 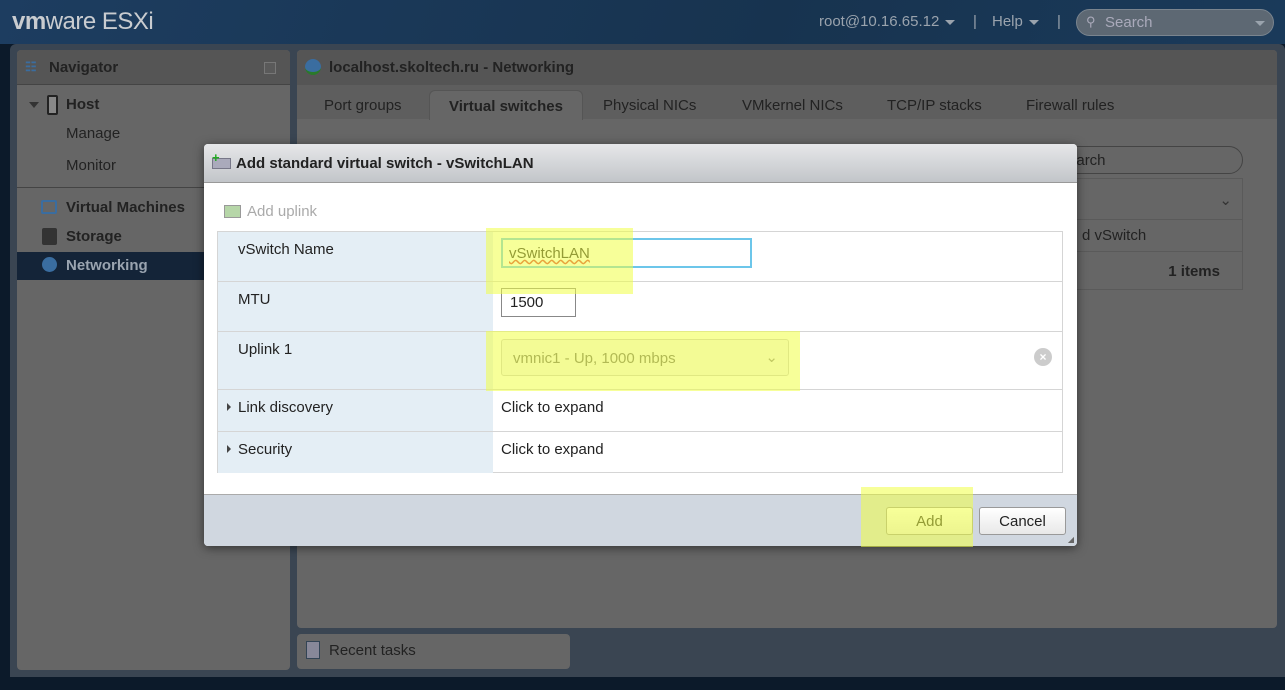 What do you see at coordinates (232, 211) in the screenshot?
I see `nic-icon` at bounding box center [232, 211].